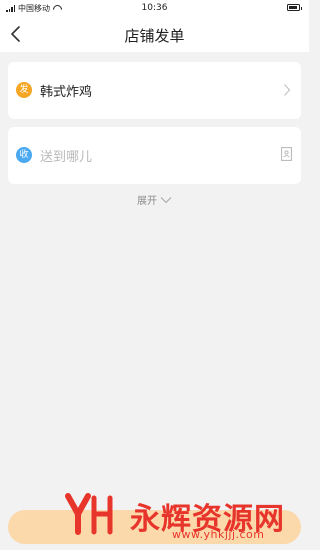 This screenshot has width=320, height=550. What do you see at coordinates (287, 90) in the screenshot?
I see `chevron-right-icon` at bounding box center [287, 90].